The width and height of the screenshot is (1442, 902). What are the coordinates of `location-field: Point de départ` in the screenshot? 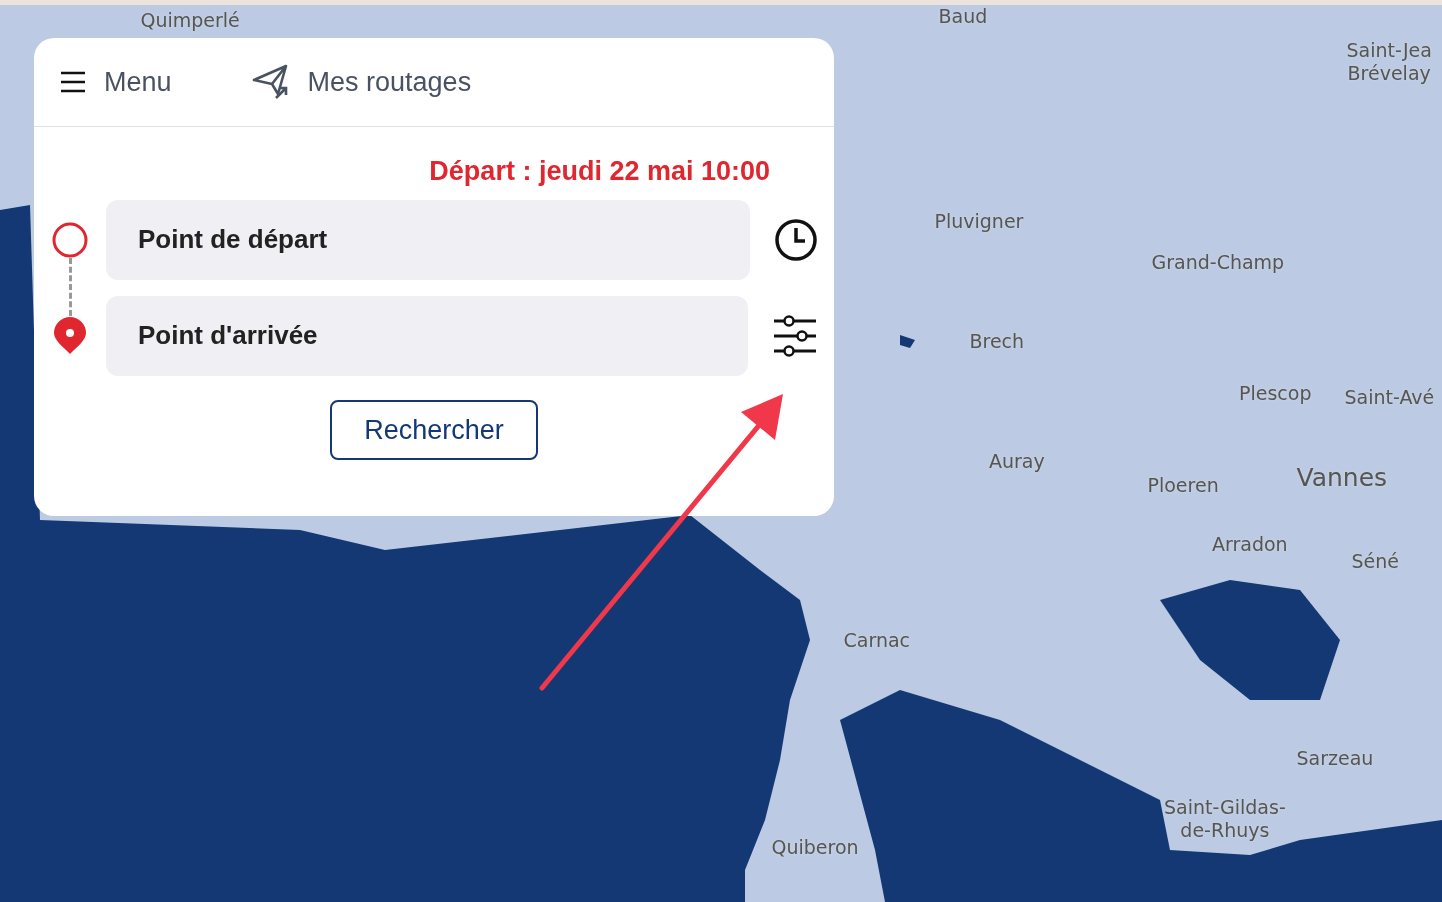 It's located at (428, 239).